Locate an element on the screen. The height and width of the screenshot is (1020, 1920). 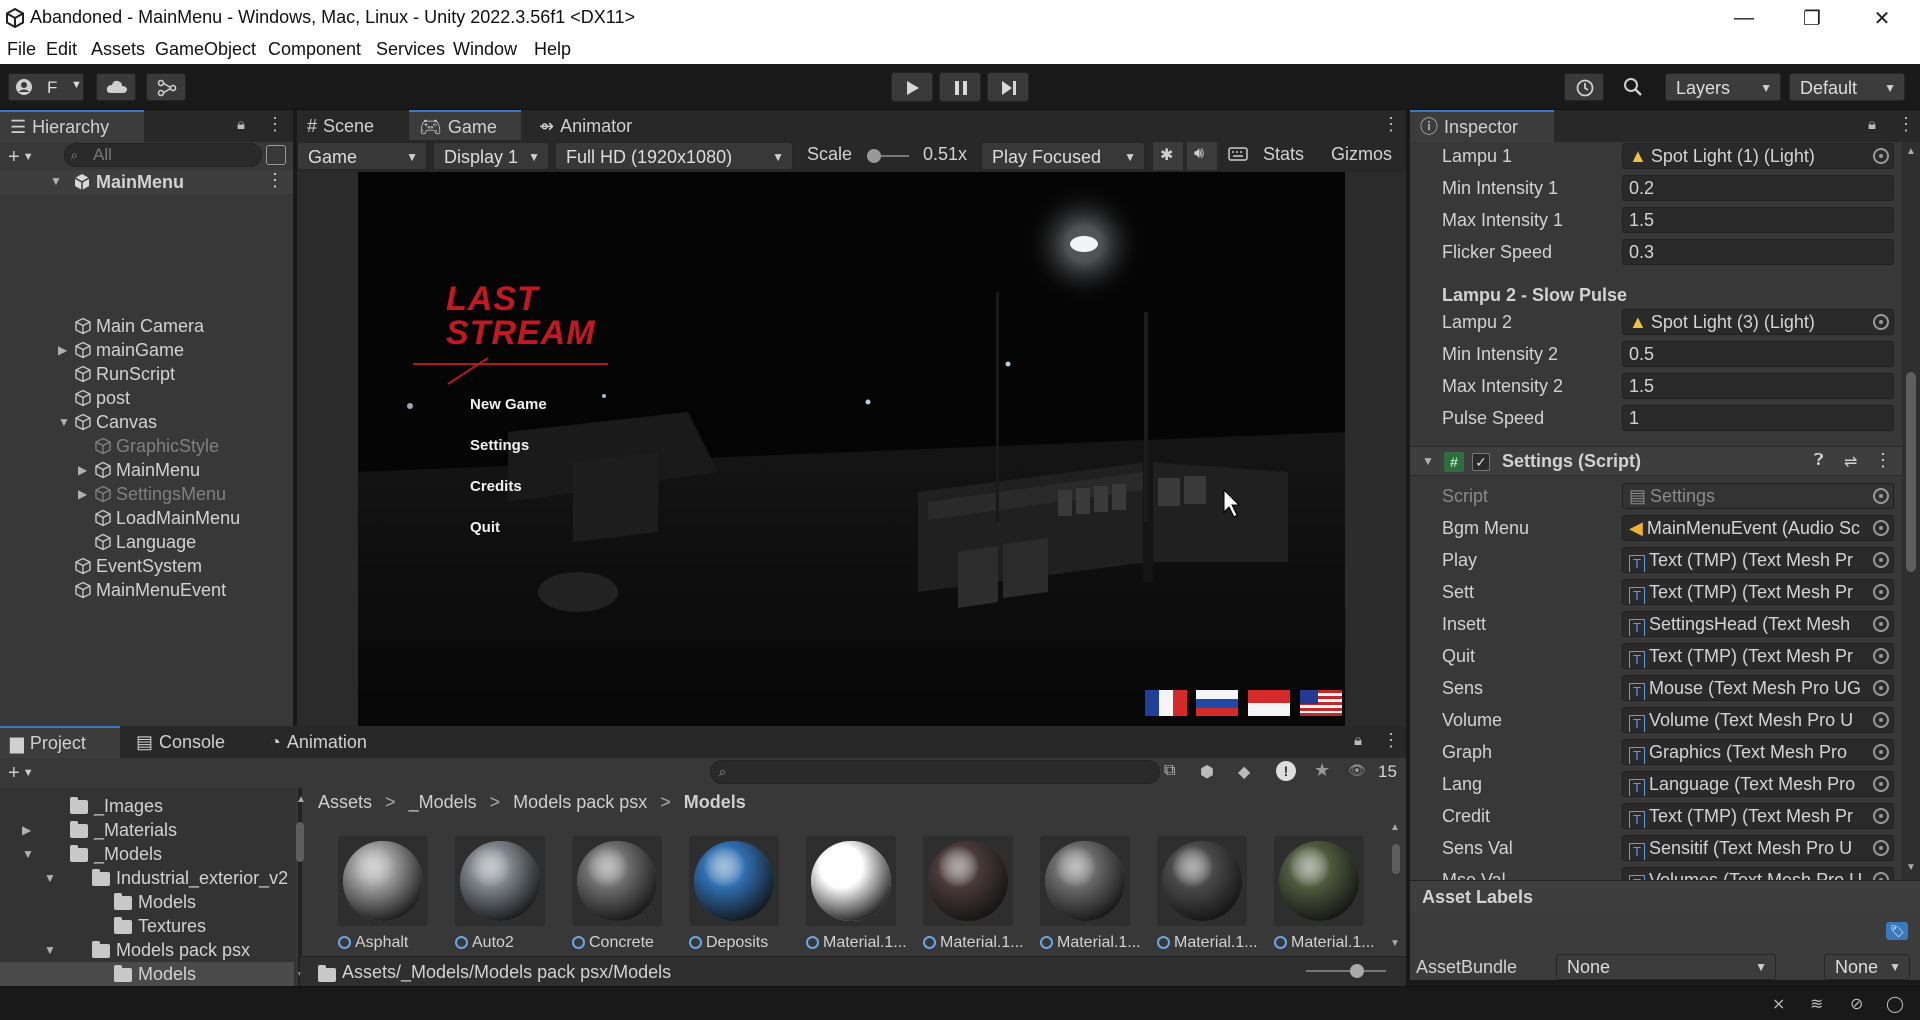
material-asset: Deposits is located at coordinates (734, 893).